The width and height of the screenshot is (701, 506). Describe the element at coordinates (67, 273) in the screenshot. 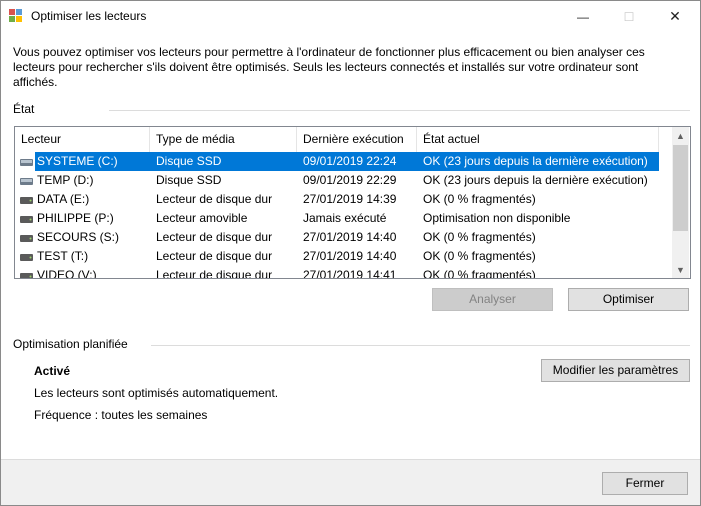

I see `cell-drive: VIDEO (V:)` at that location.